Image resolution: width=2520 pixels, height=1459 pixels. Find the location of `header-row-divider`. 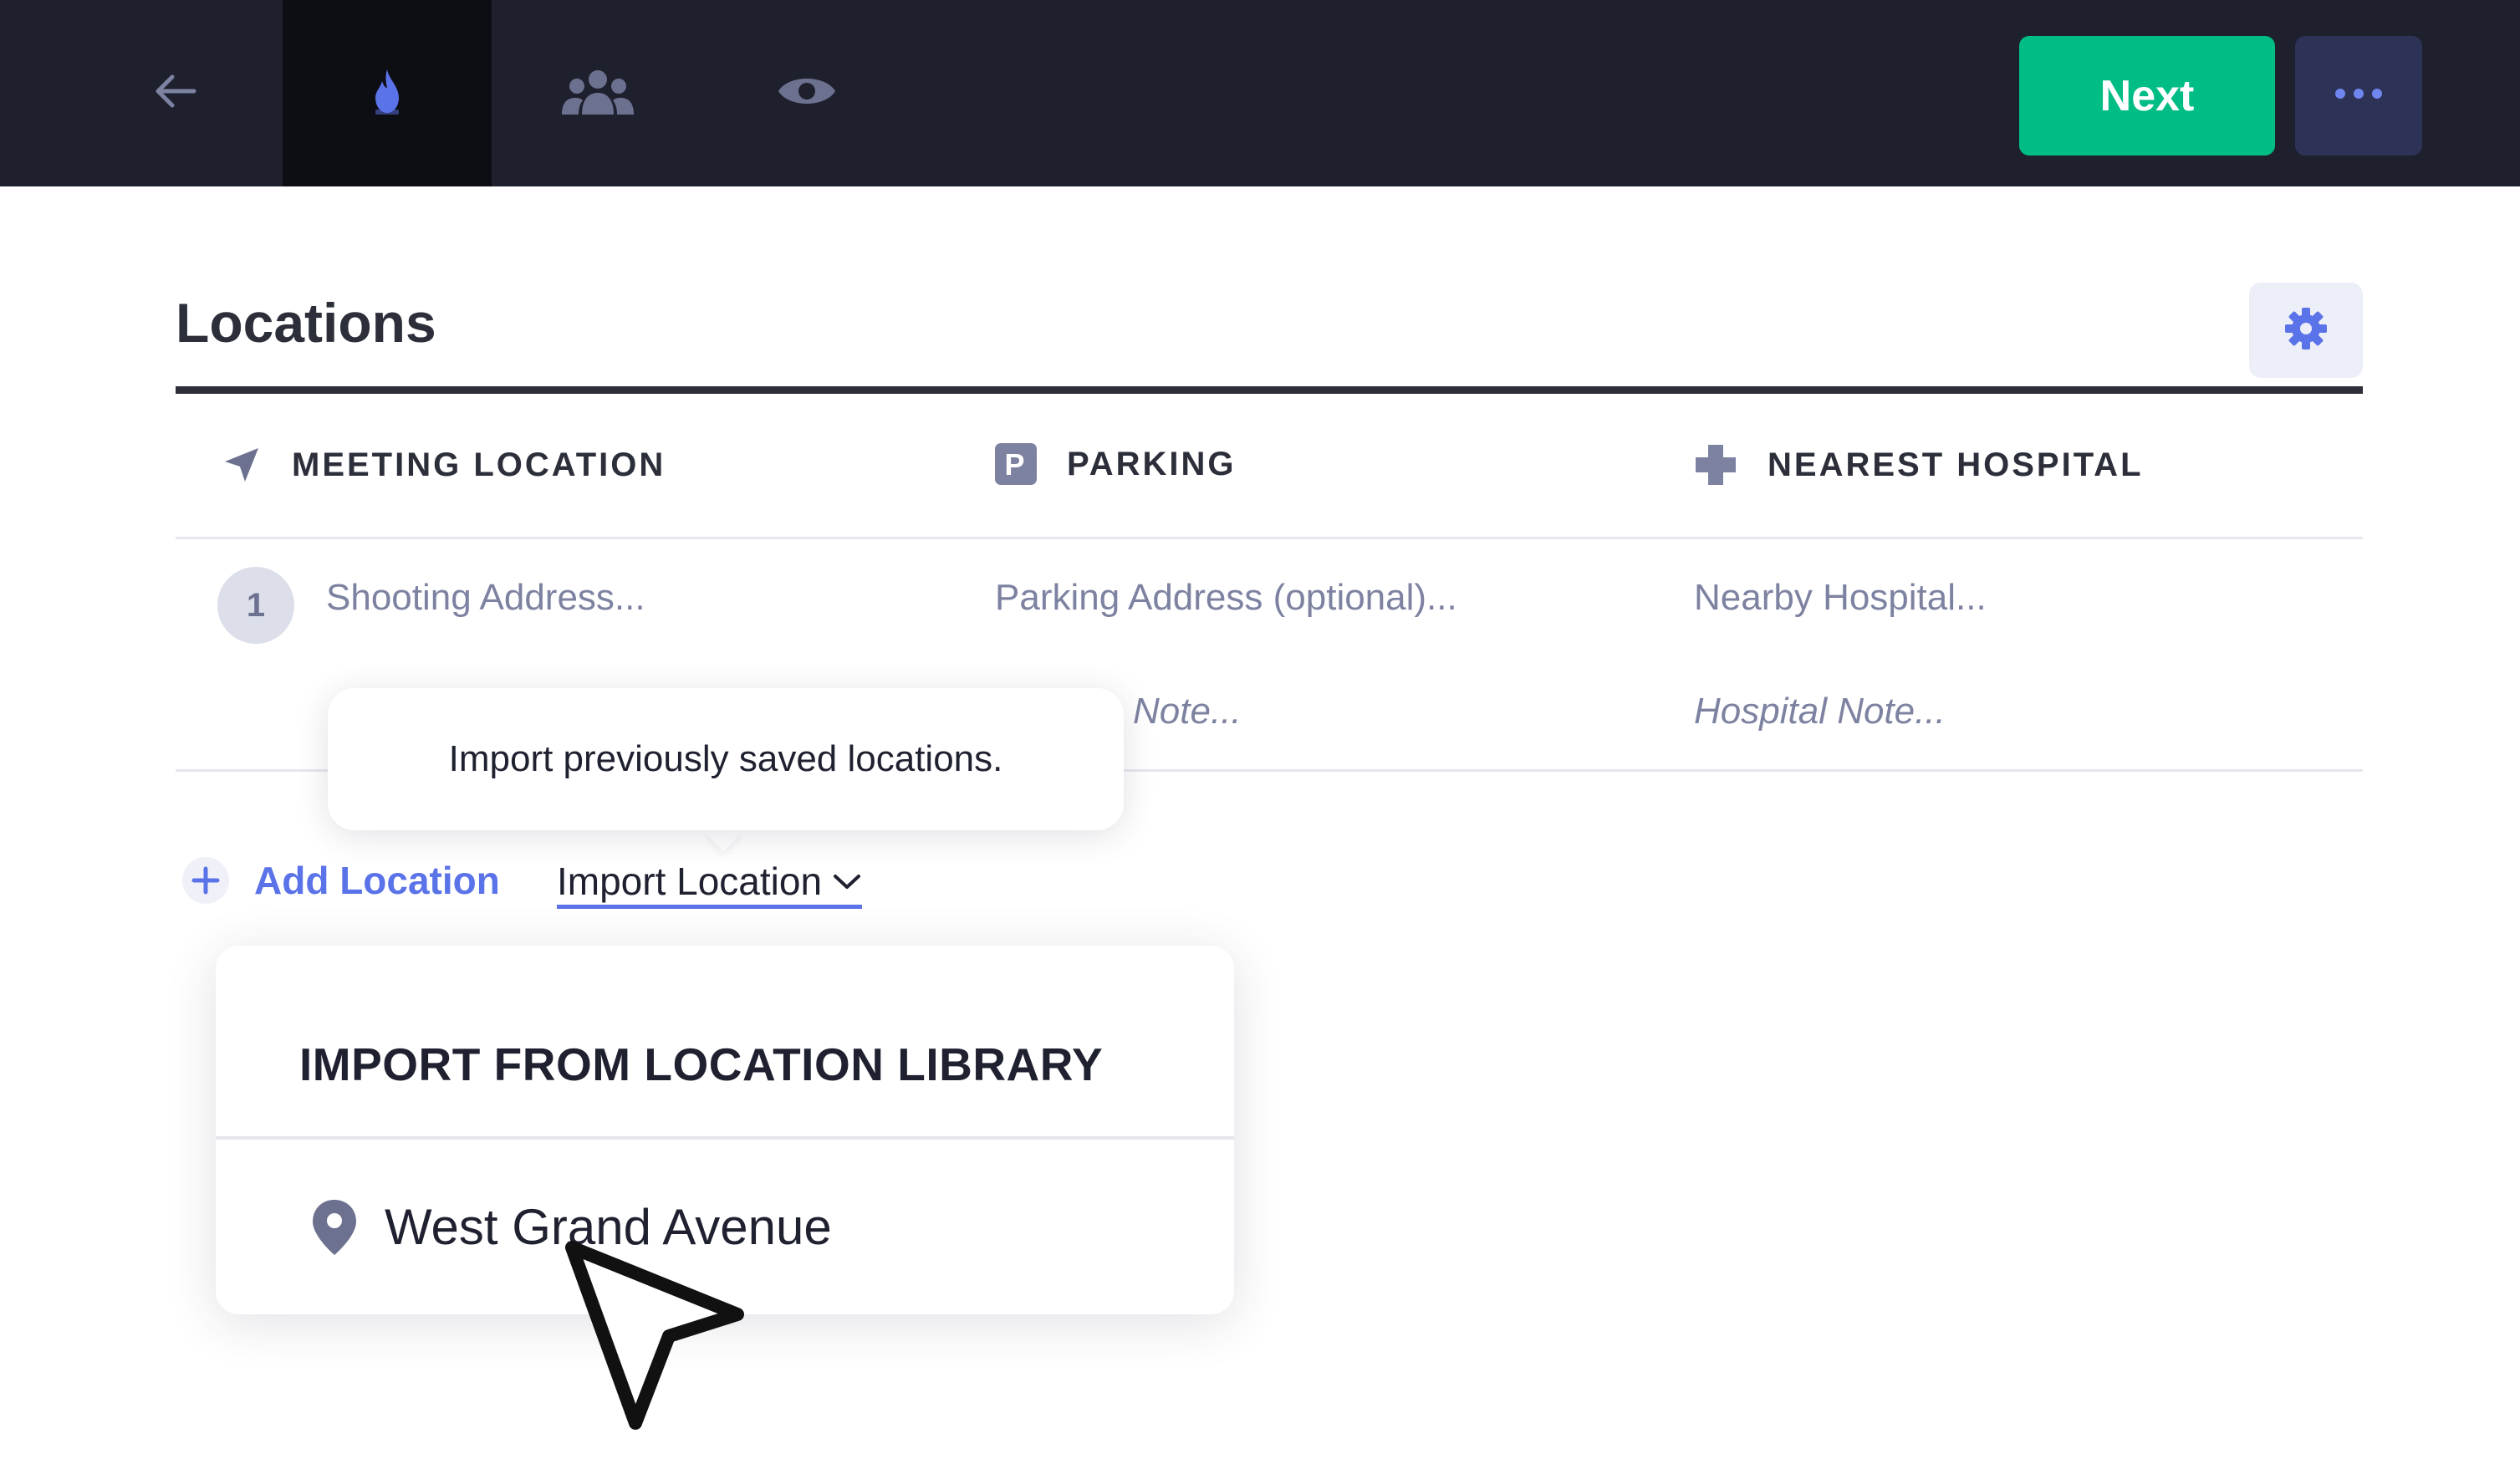

header-row-divider is located at coordinates (1269, 538).